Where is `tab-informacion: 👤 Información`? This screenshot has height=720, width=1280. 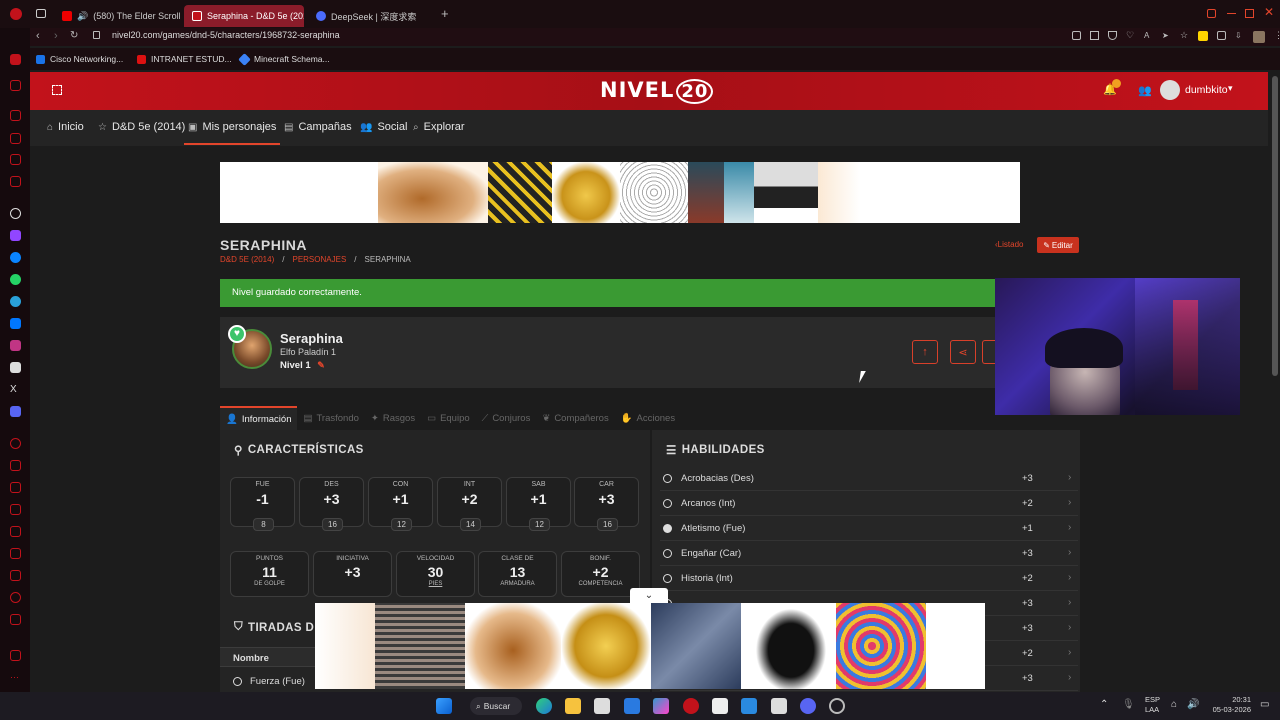 tab-informacion: 👤 Información is located at coordinates (259, 418).